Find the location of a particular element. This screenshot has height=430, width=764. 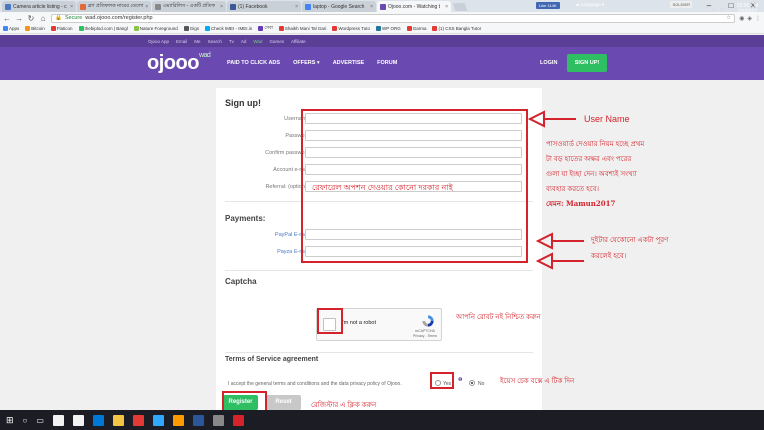

browser-tab: ব্লগ প্রতিফলক নামের ডেলো × is located at coordinates (114, 6).